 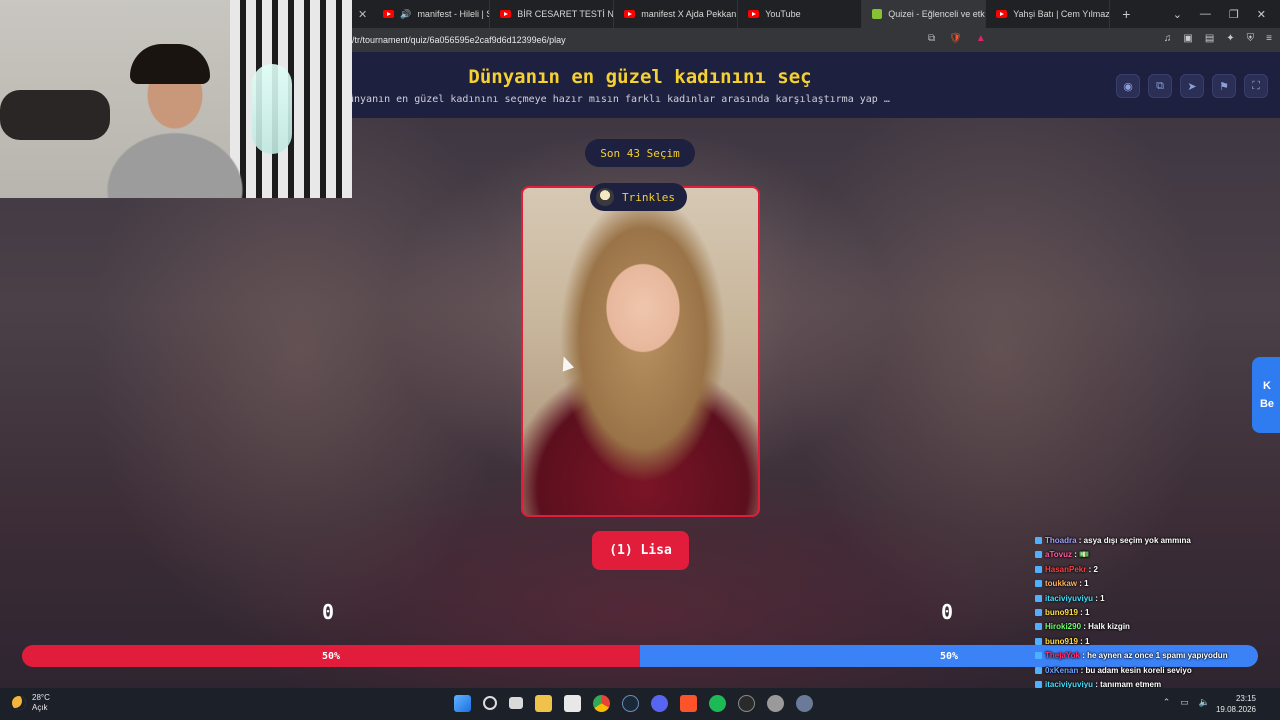 What do you see at coordinates (1187, 38) in the screenshot?
I see `sidebar-icon: ▣` at bounding box center [1187, 38].